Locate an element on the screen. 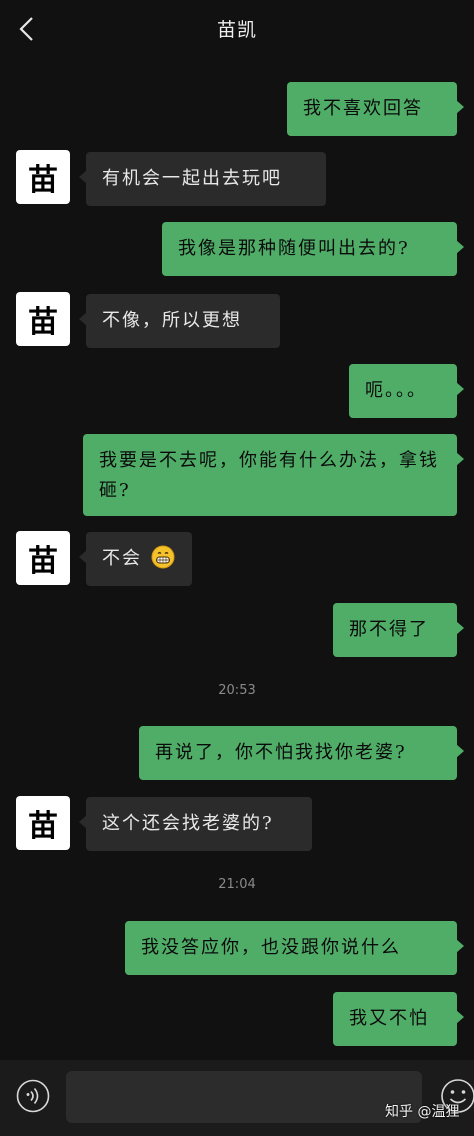 This screenshot has width=474, height=1136. my-message-4: 我要是不去呢，你能有什么办法，拿钱砸? is located at coordinates (273, 475).